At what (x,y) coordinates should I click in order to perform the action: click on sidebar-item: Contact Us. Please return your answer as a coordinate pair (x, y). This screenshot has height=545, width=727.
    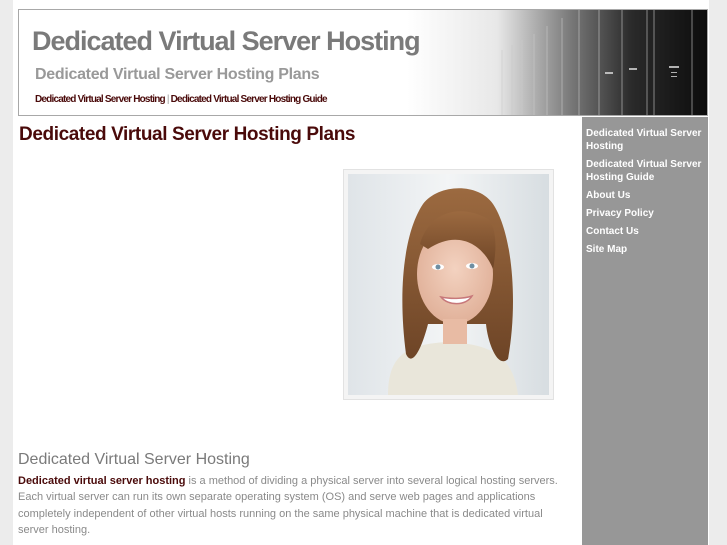
    Looking at the image, I should click on (645, 231).